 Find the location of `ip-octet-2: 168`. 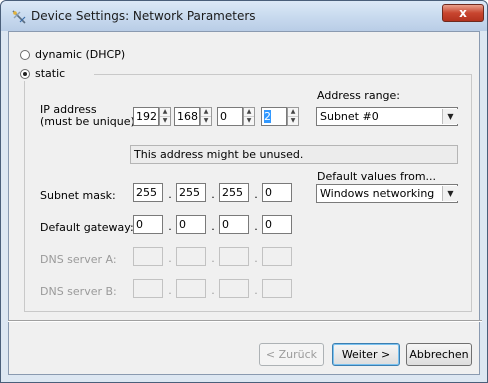

ip-octet-2: 168 is located at coordinates (187, 116).